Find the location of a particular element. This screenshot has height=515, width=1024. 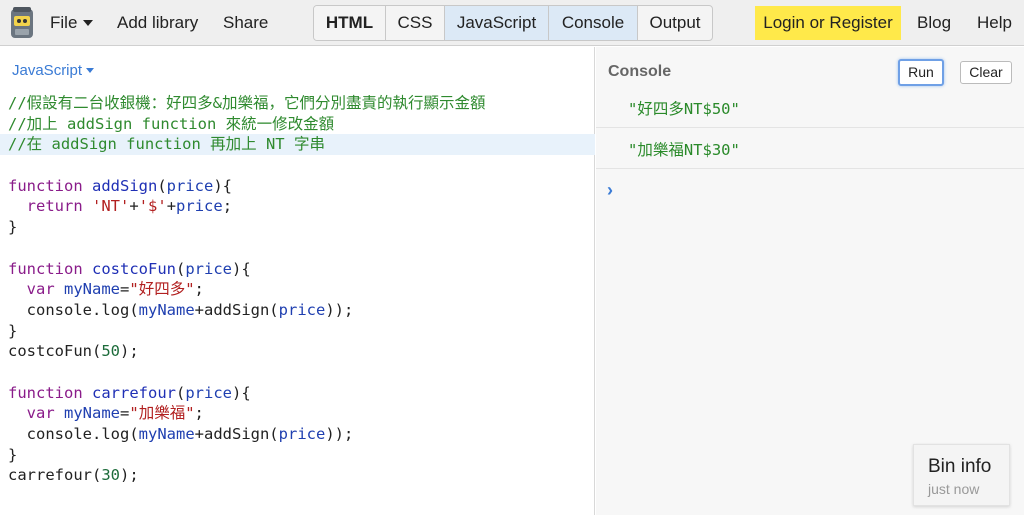

console-title: Console is located at coordinates (640, 71).